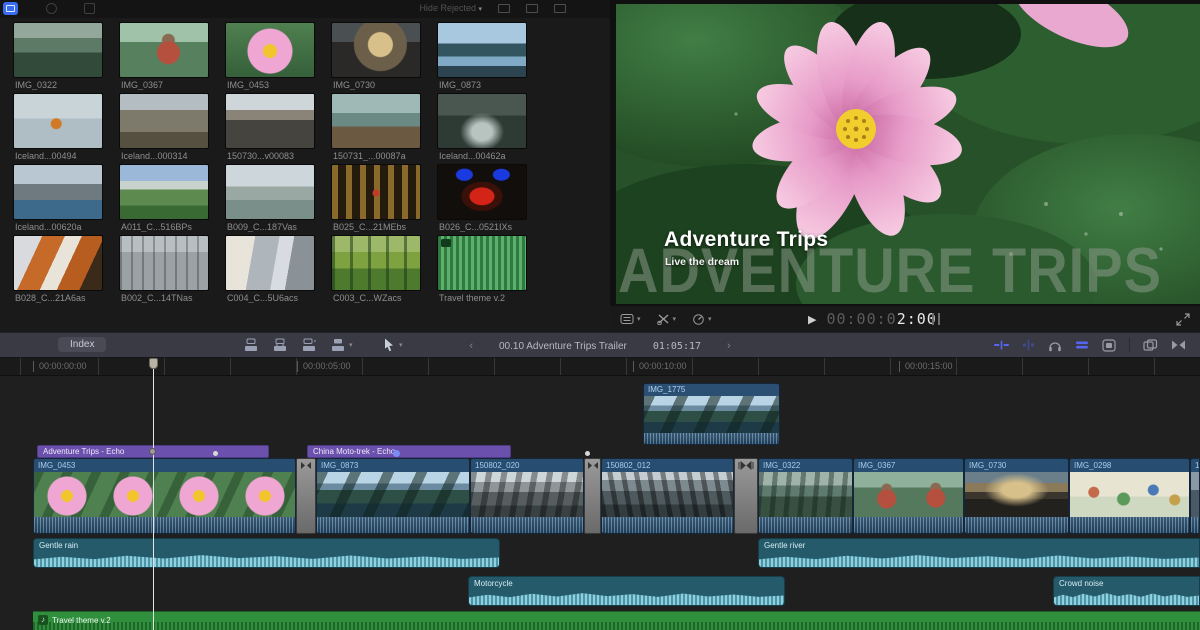 The height and width of the screenshot is (630, 1200). Describe the element at coordinates (164, 56) in the screenshot. I see `media-item: IMG_0367` at that location.